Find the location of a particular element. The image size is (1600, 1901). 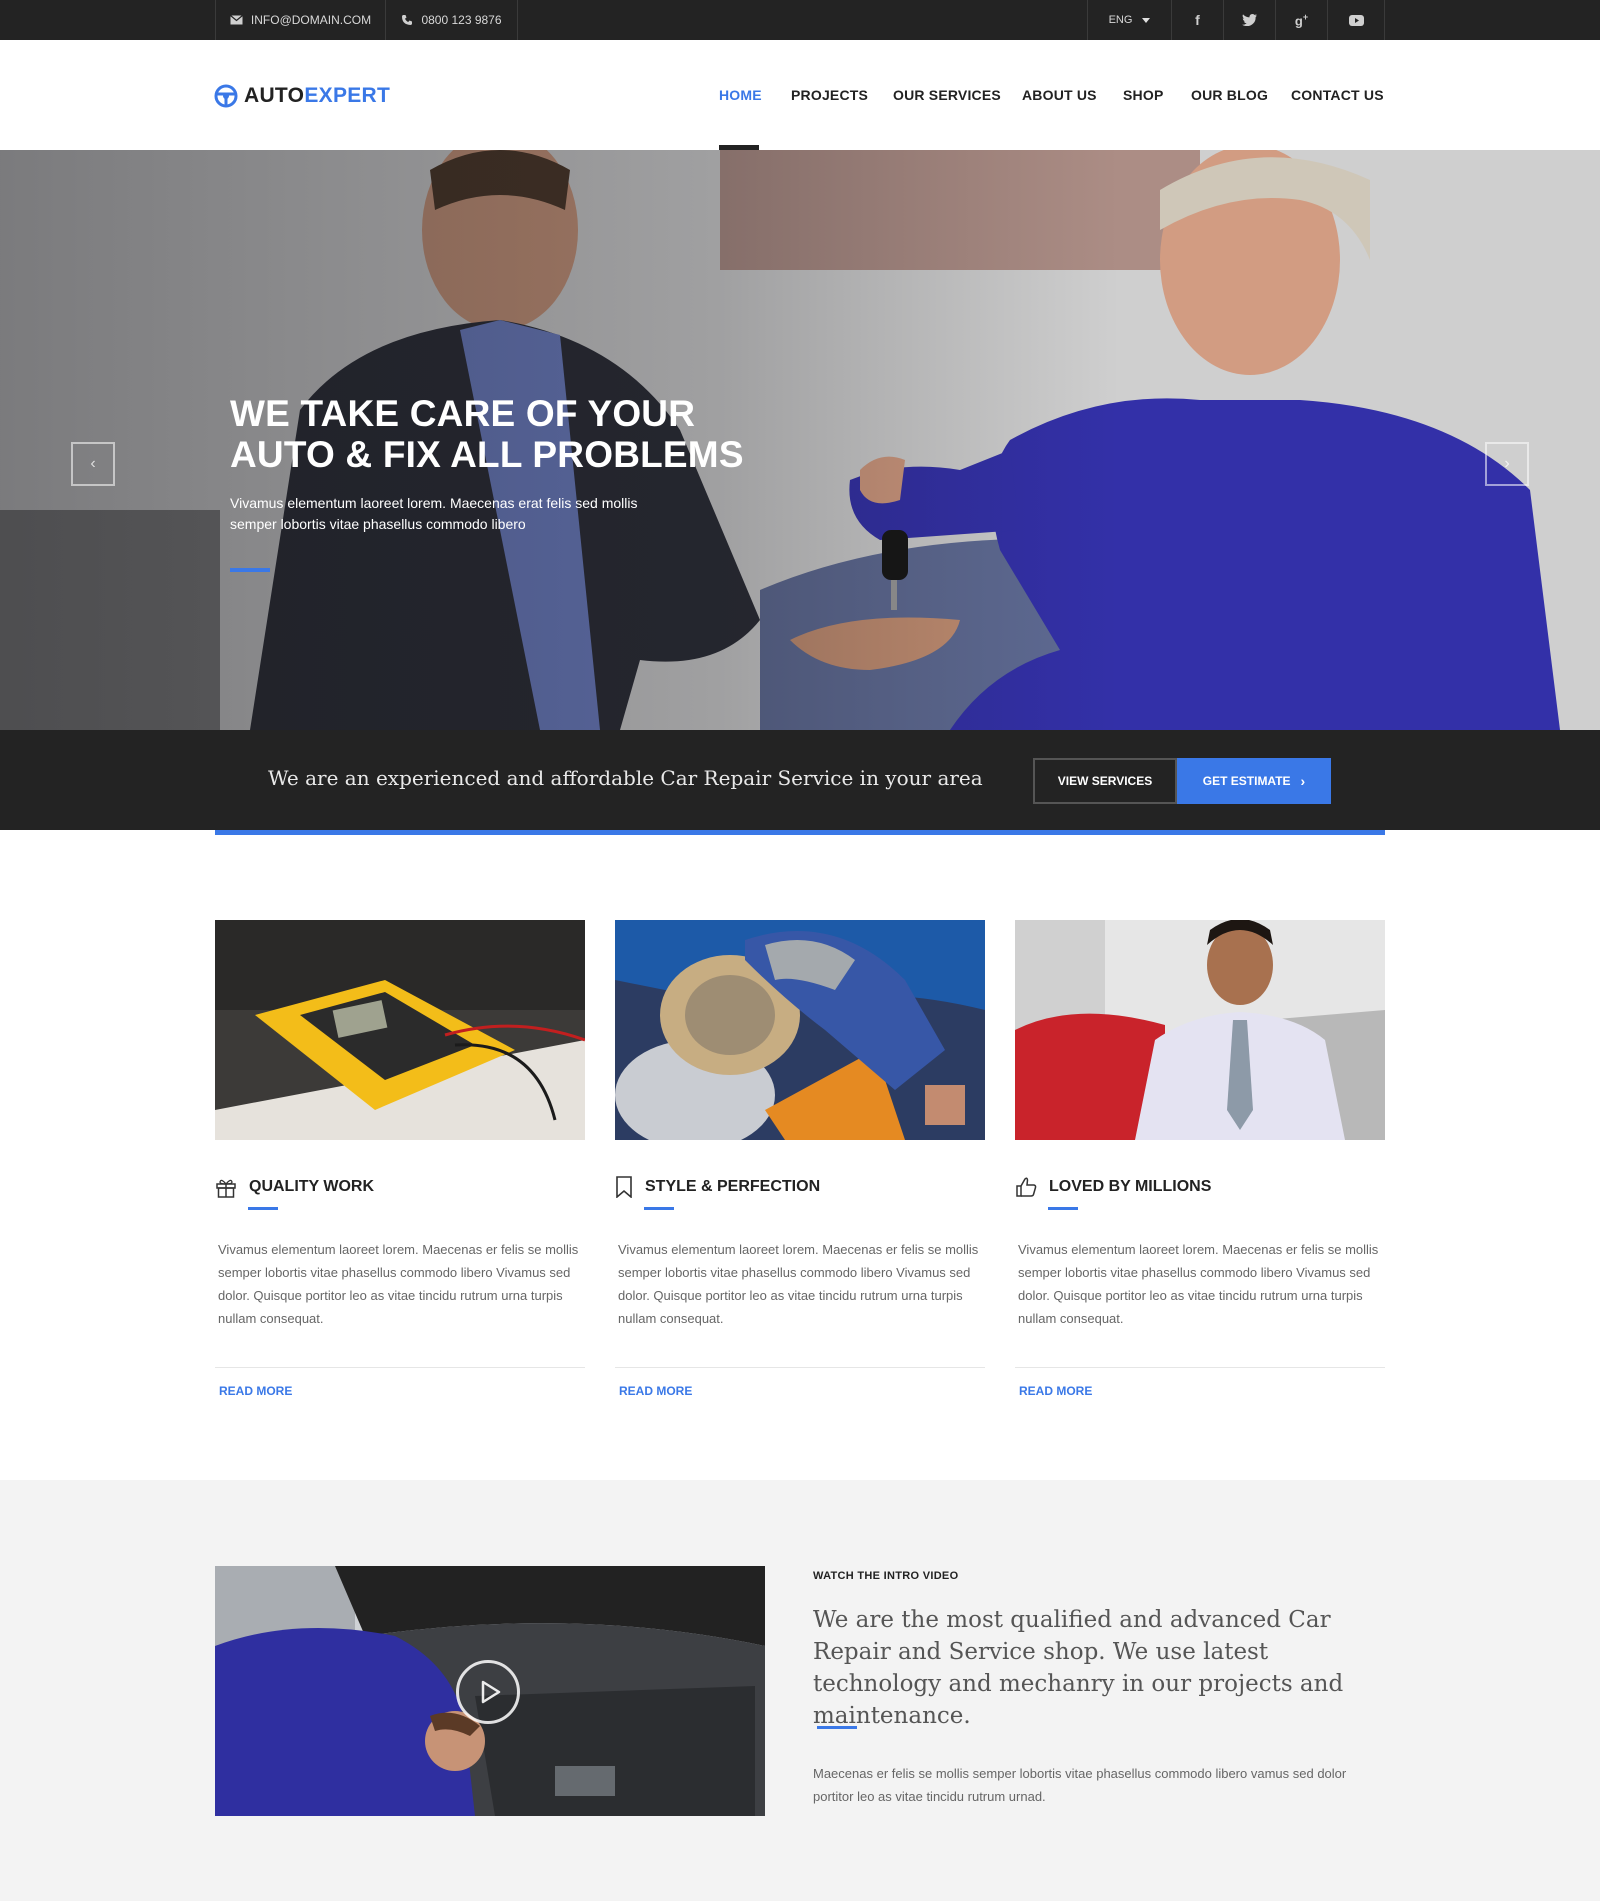

nav-our-services: OUR SERVICES is located at coordinates (947, 95).